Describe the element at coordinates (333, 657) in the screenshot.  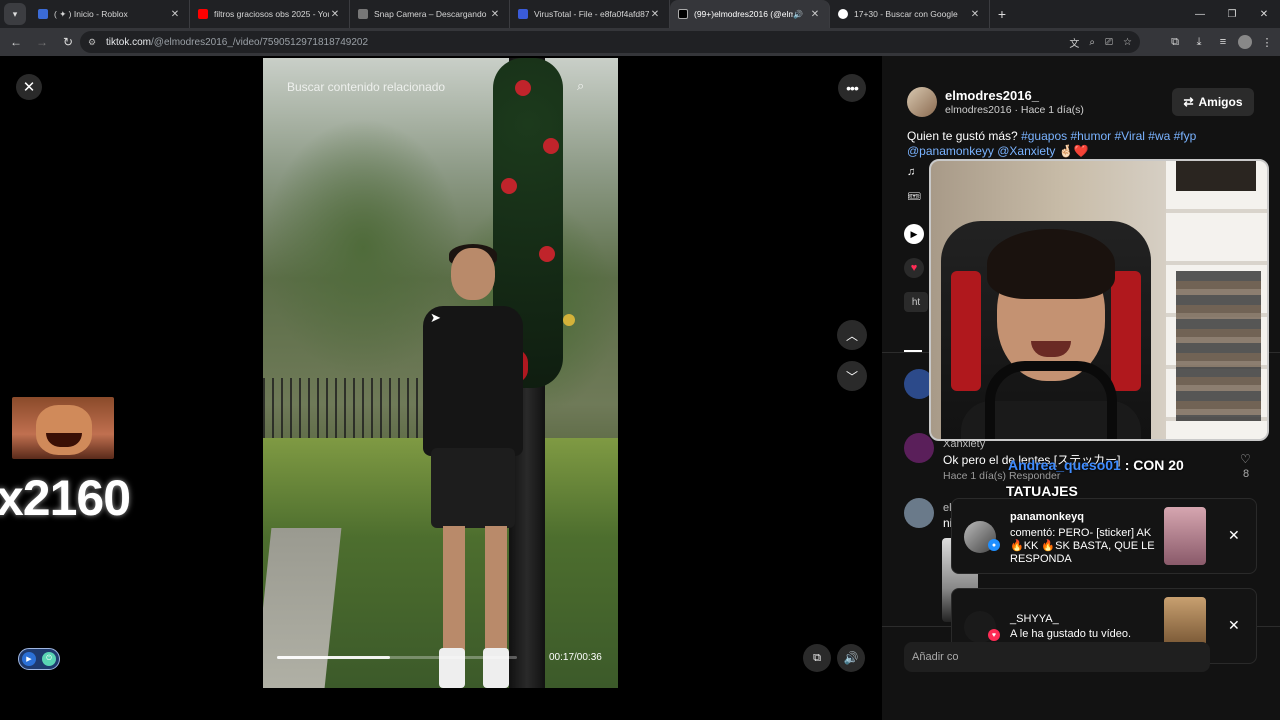
I see `video-progress-fill` at that location.